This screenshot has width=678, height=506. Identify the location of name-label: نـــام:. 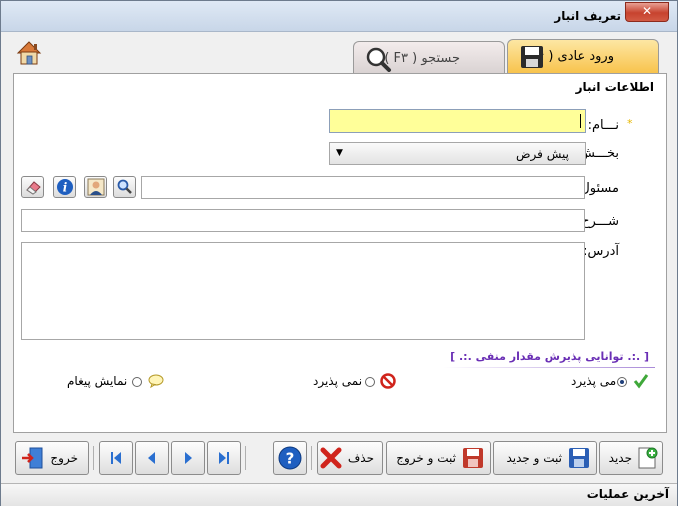
(603, 125).